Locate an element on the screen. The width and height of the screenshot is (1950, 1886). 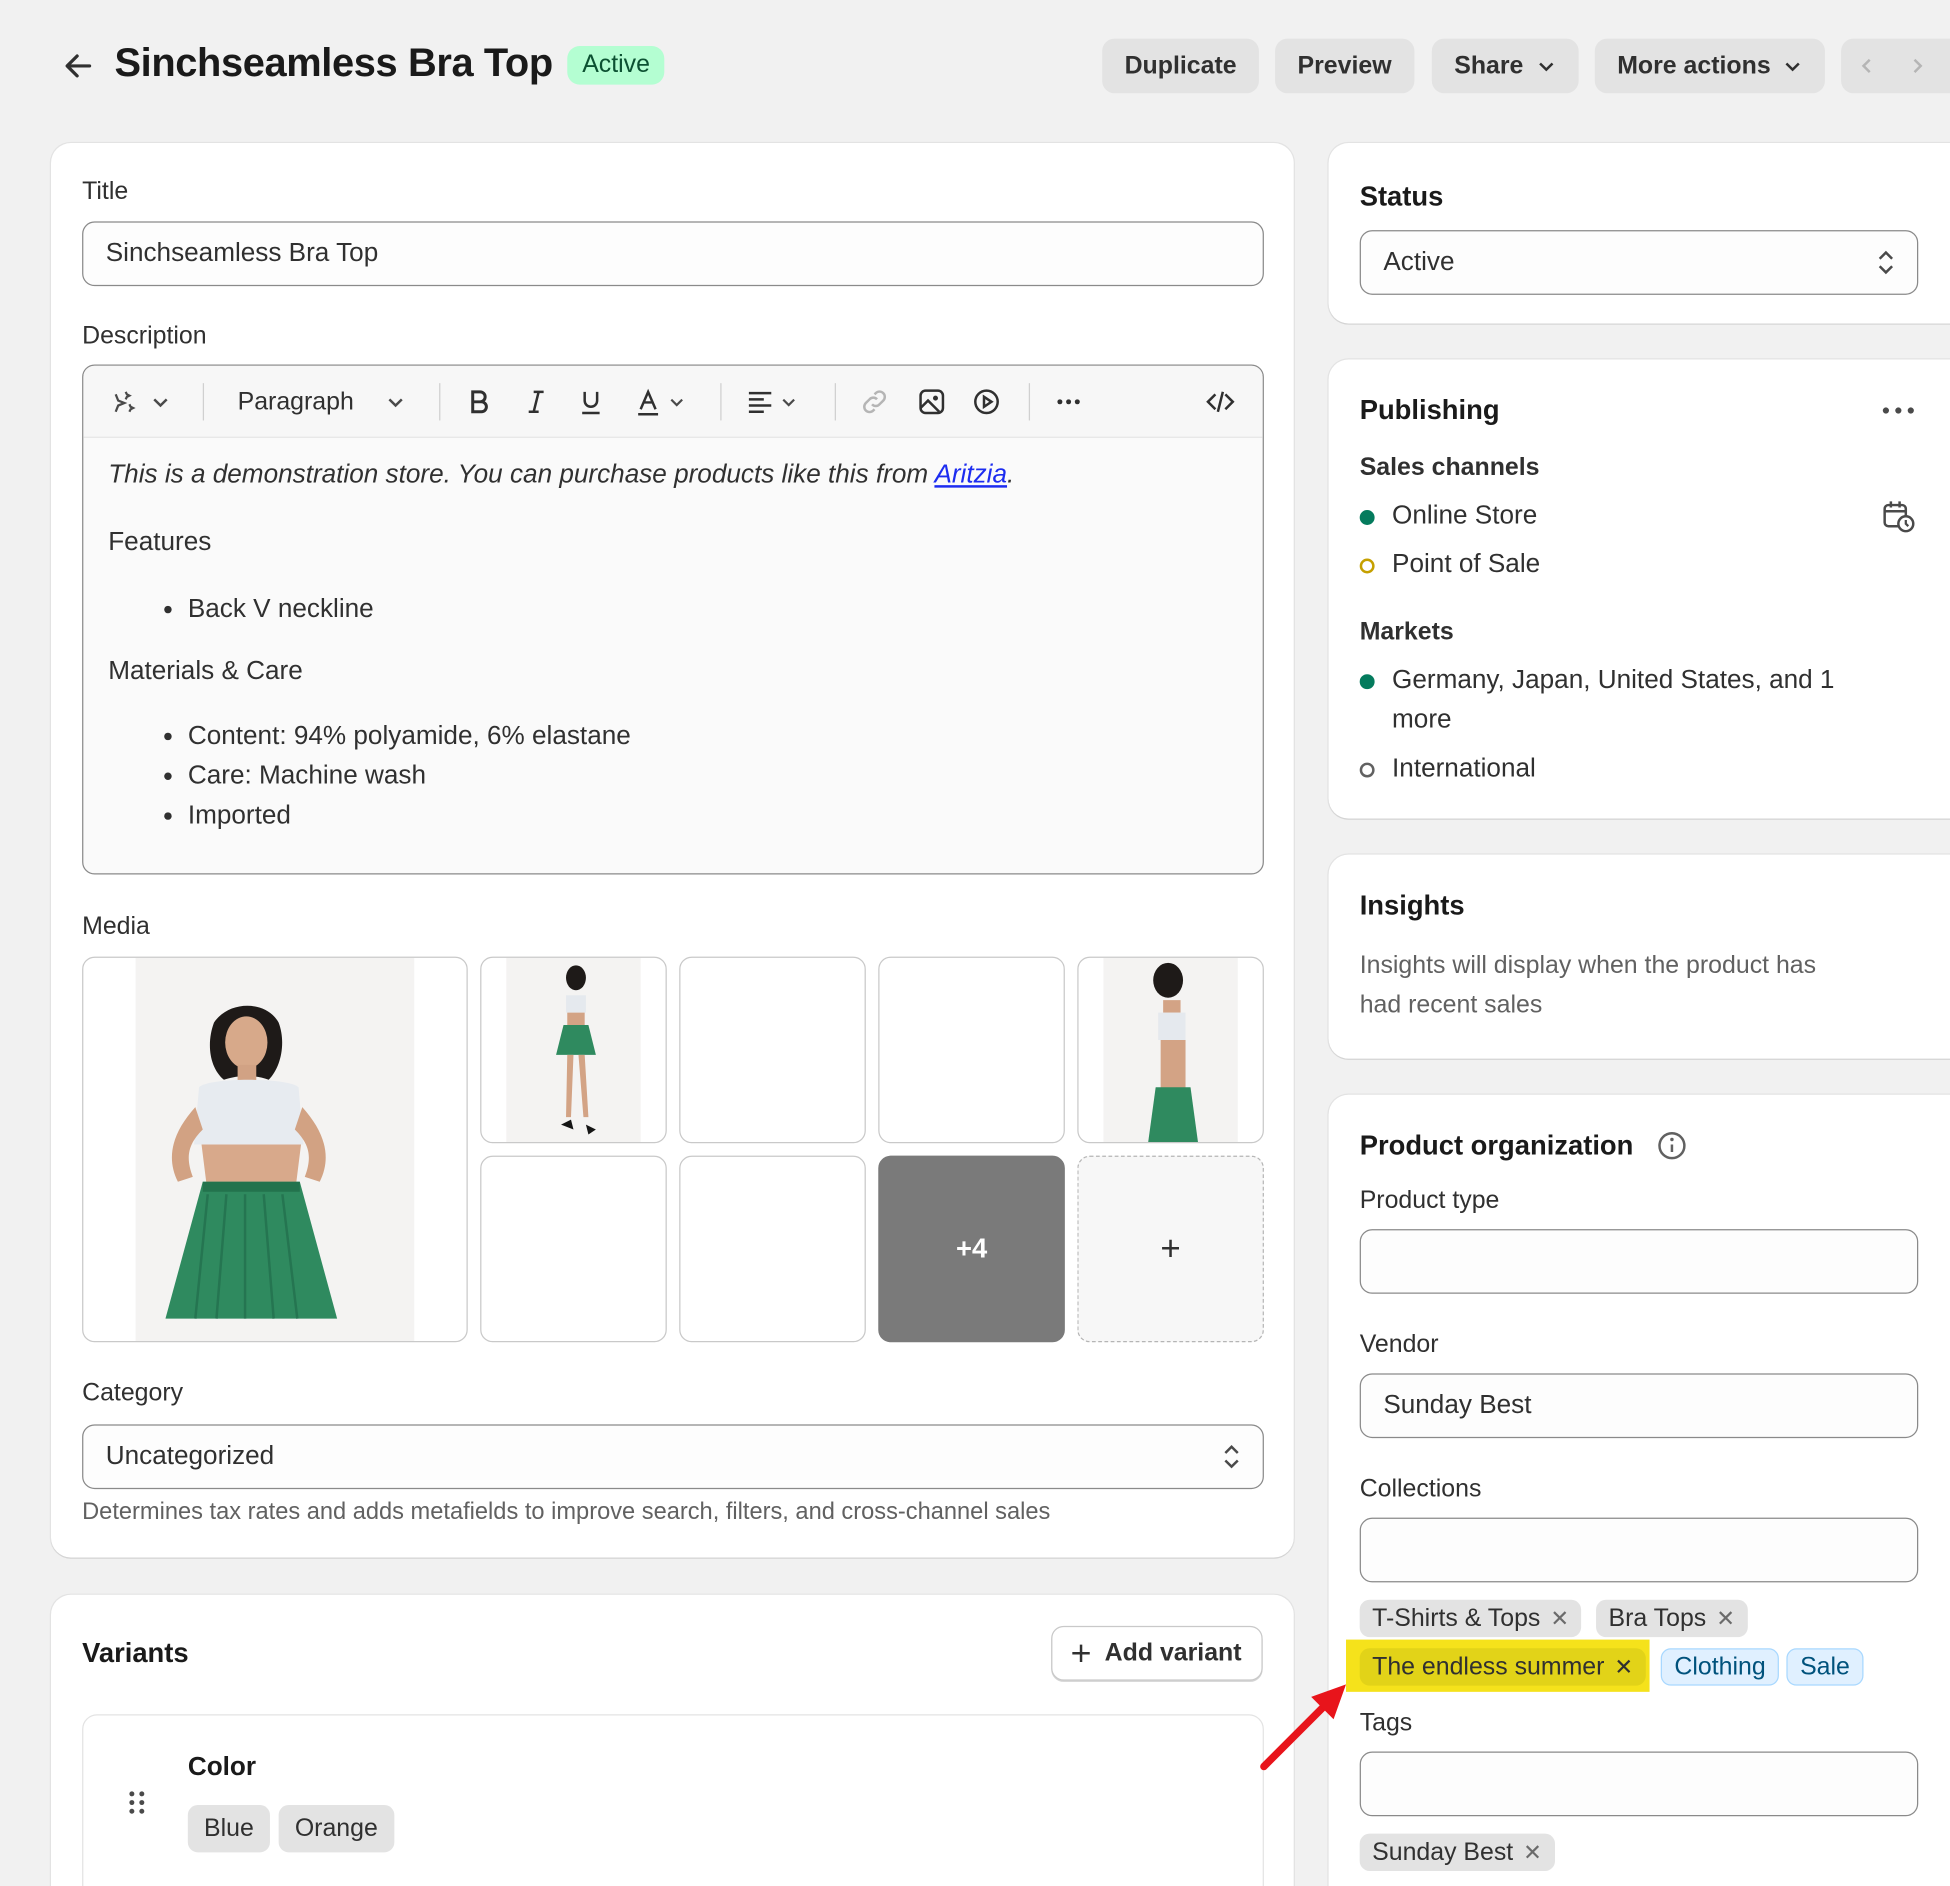
collection-chip: Bra Tops ✕ is located at coordinates (1672, 1618).